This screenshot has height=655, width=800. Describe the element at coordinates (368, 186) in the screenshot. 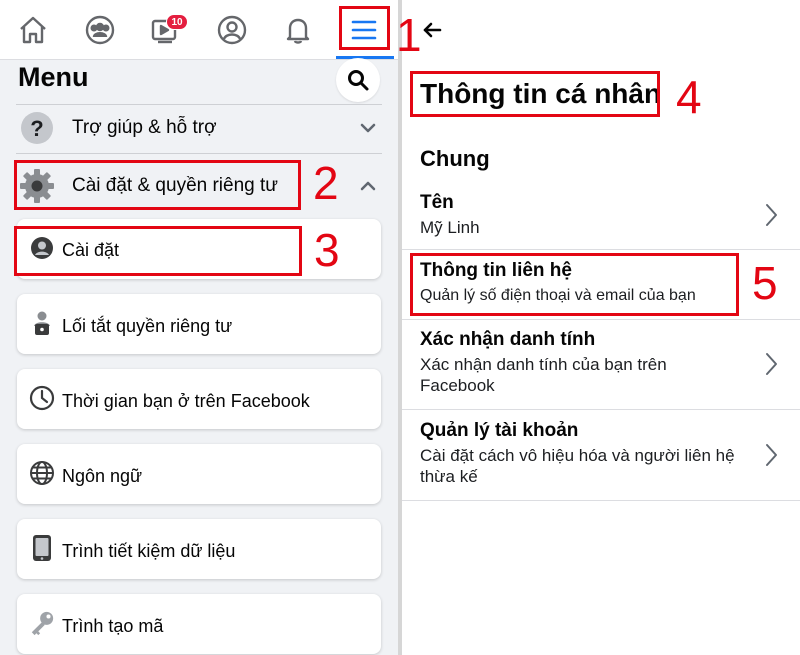

I see `chevron-up-icon` at that location.